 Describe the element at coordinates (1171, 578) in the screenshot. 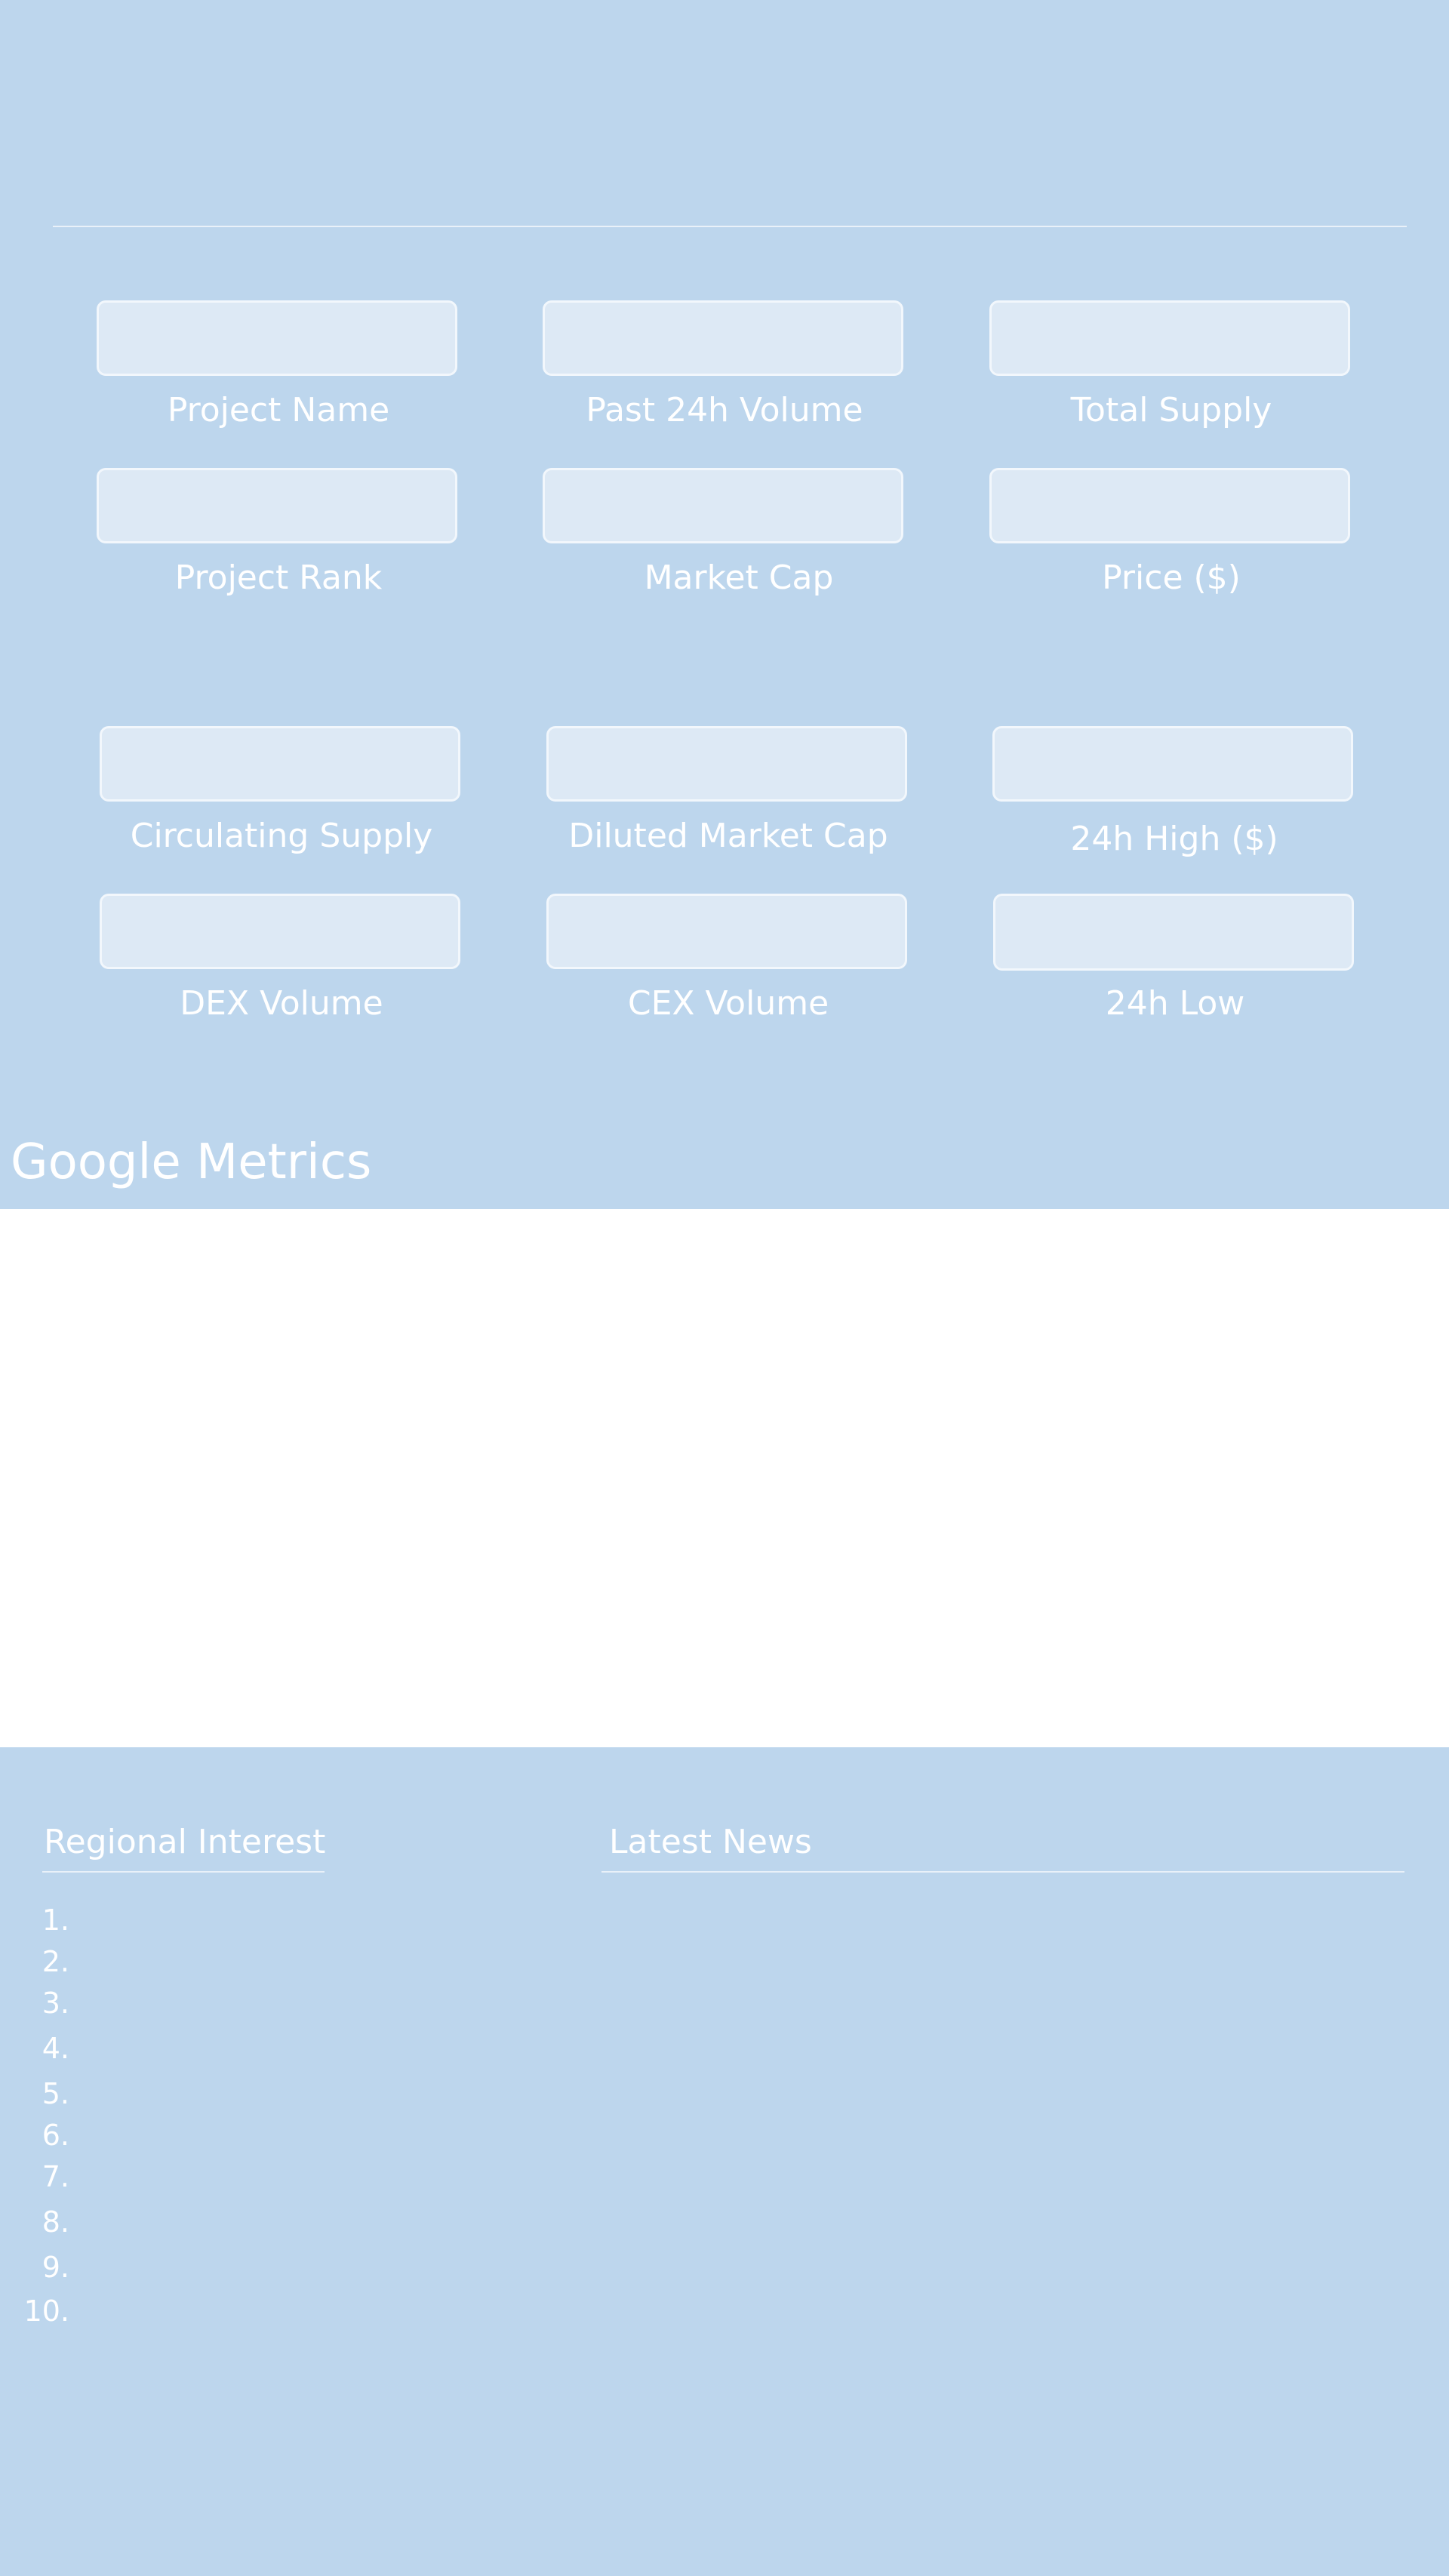

I see `price-label: Price ($)` at that location.